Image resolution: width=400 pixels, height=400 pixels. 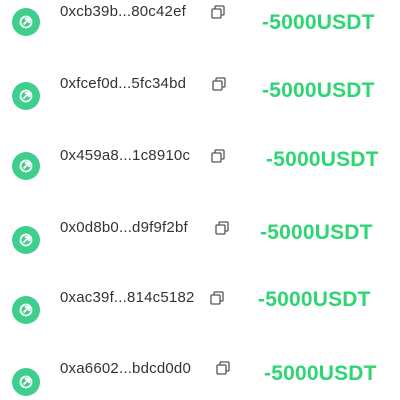 I want to click on transaction-address: 0xac39f...814c5182, so click(x=127, y=297).